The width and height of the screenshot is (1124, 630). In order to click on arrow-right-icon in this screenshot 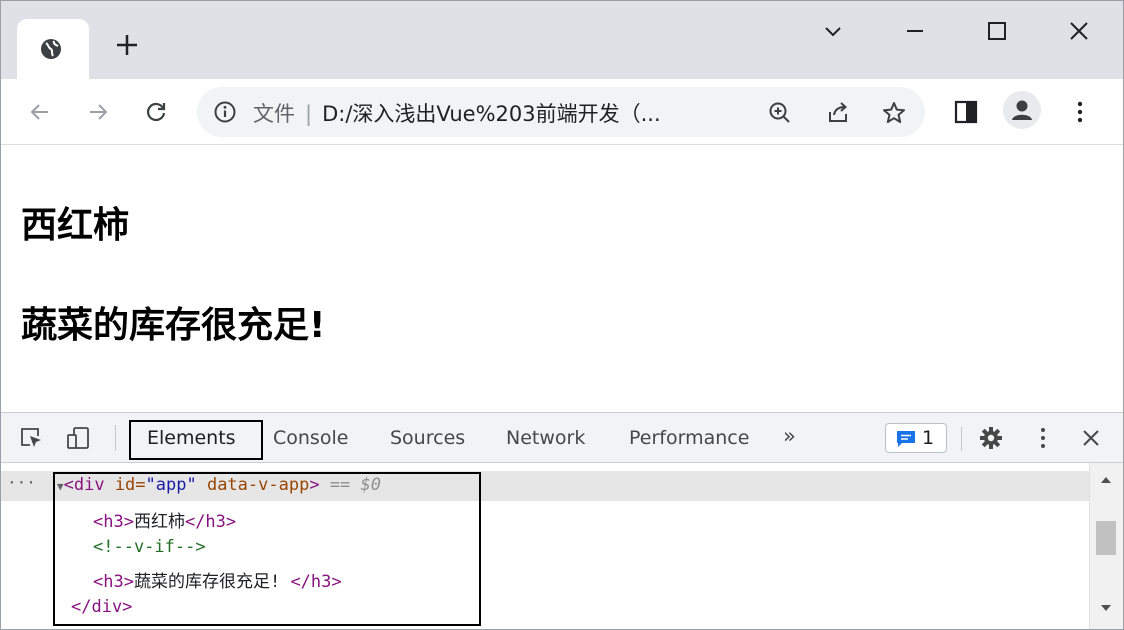, I will do `click(99, 112)`.